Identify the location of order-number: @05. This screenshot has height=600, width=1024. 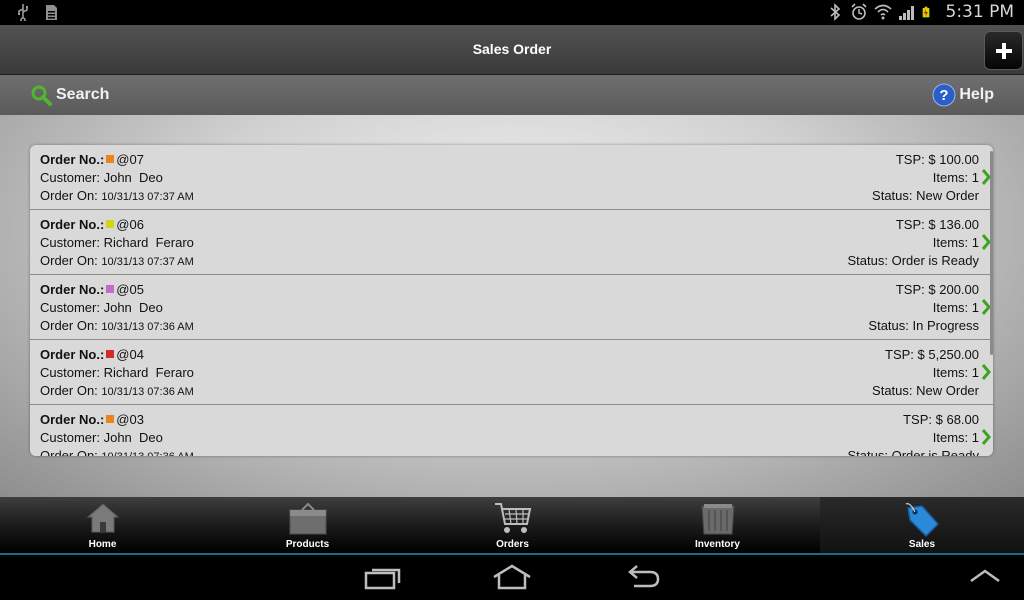
(130, 289).